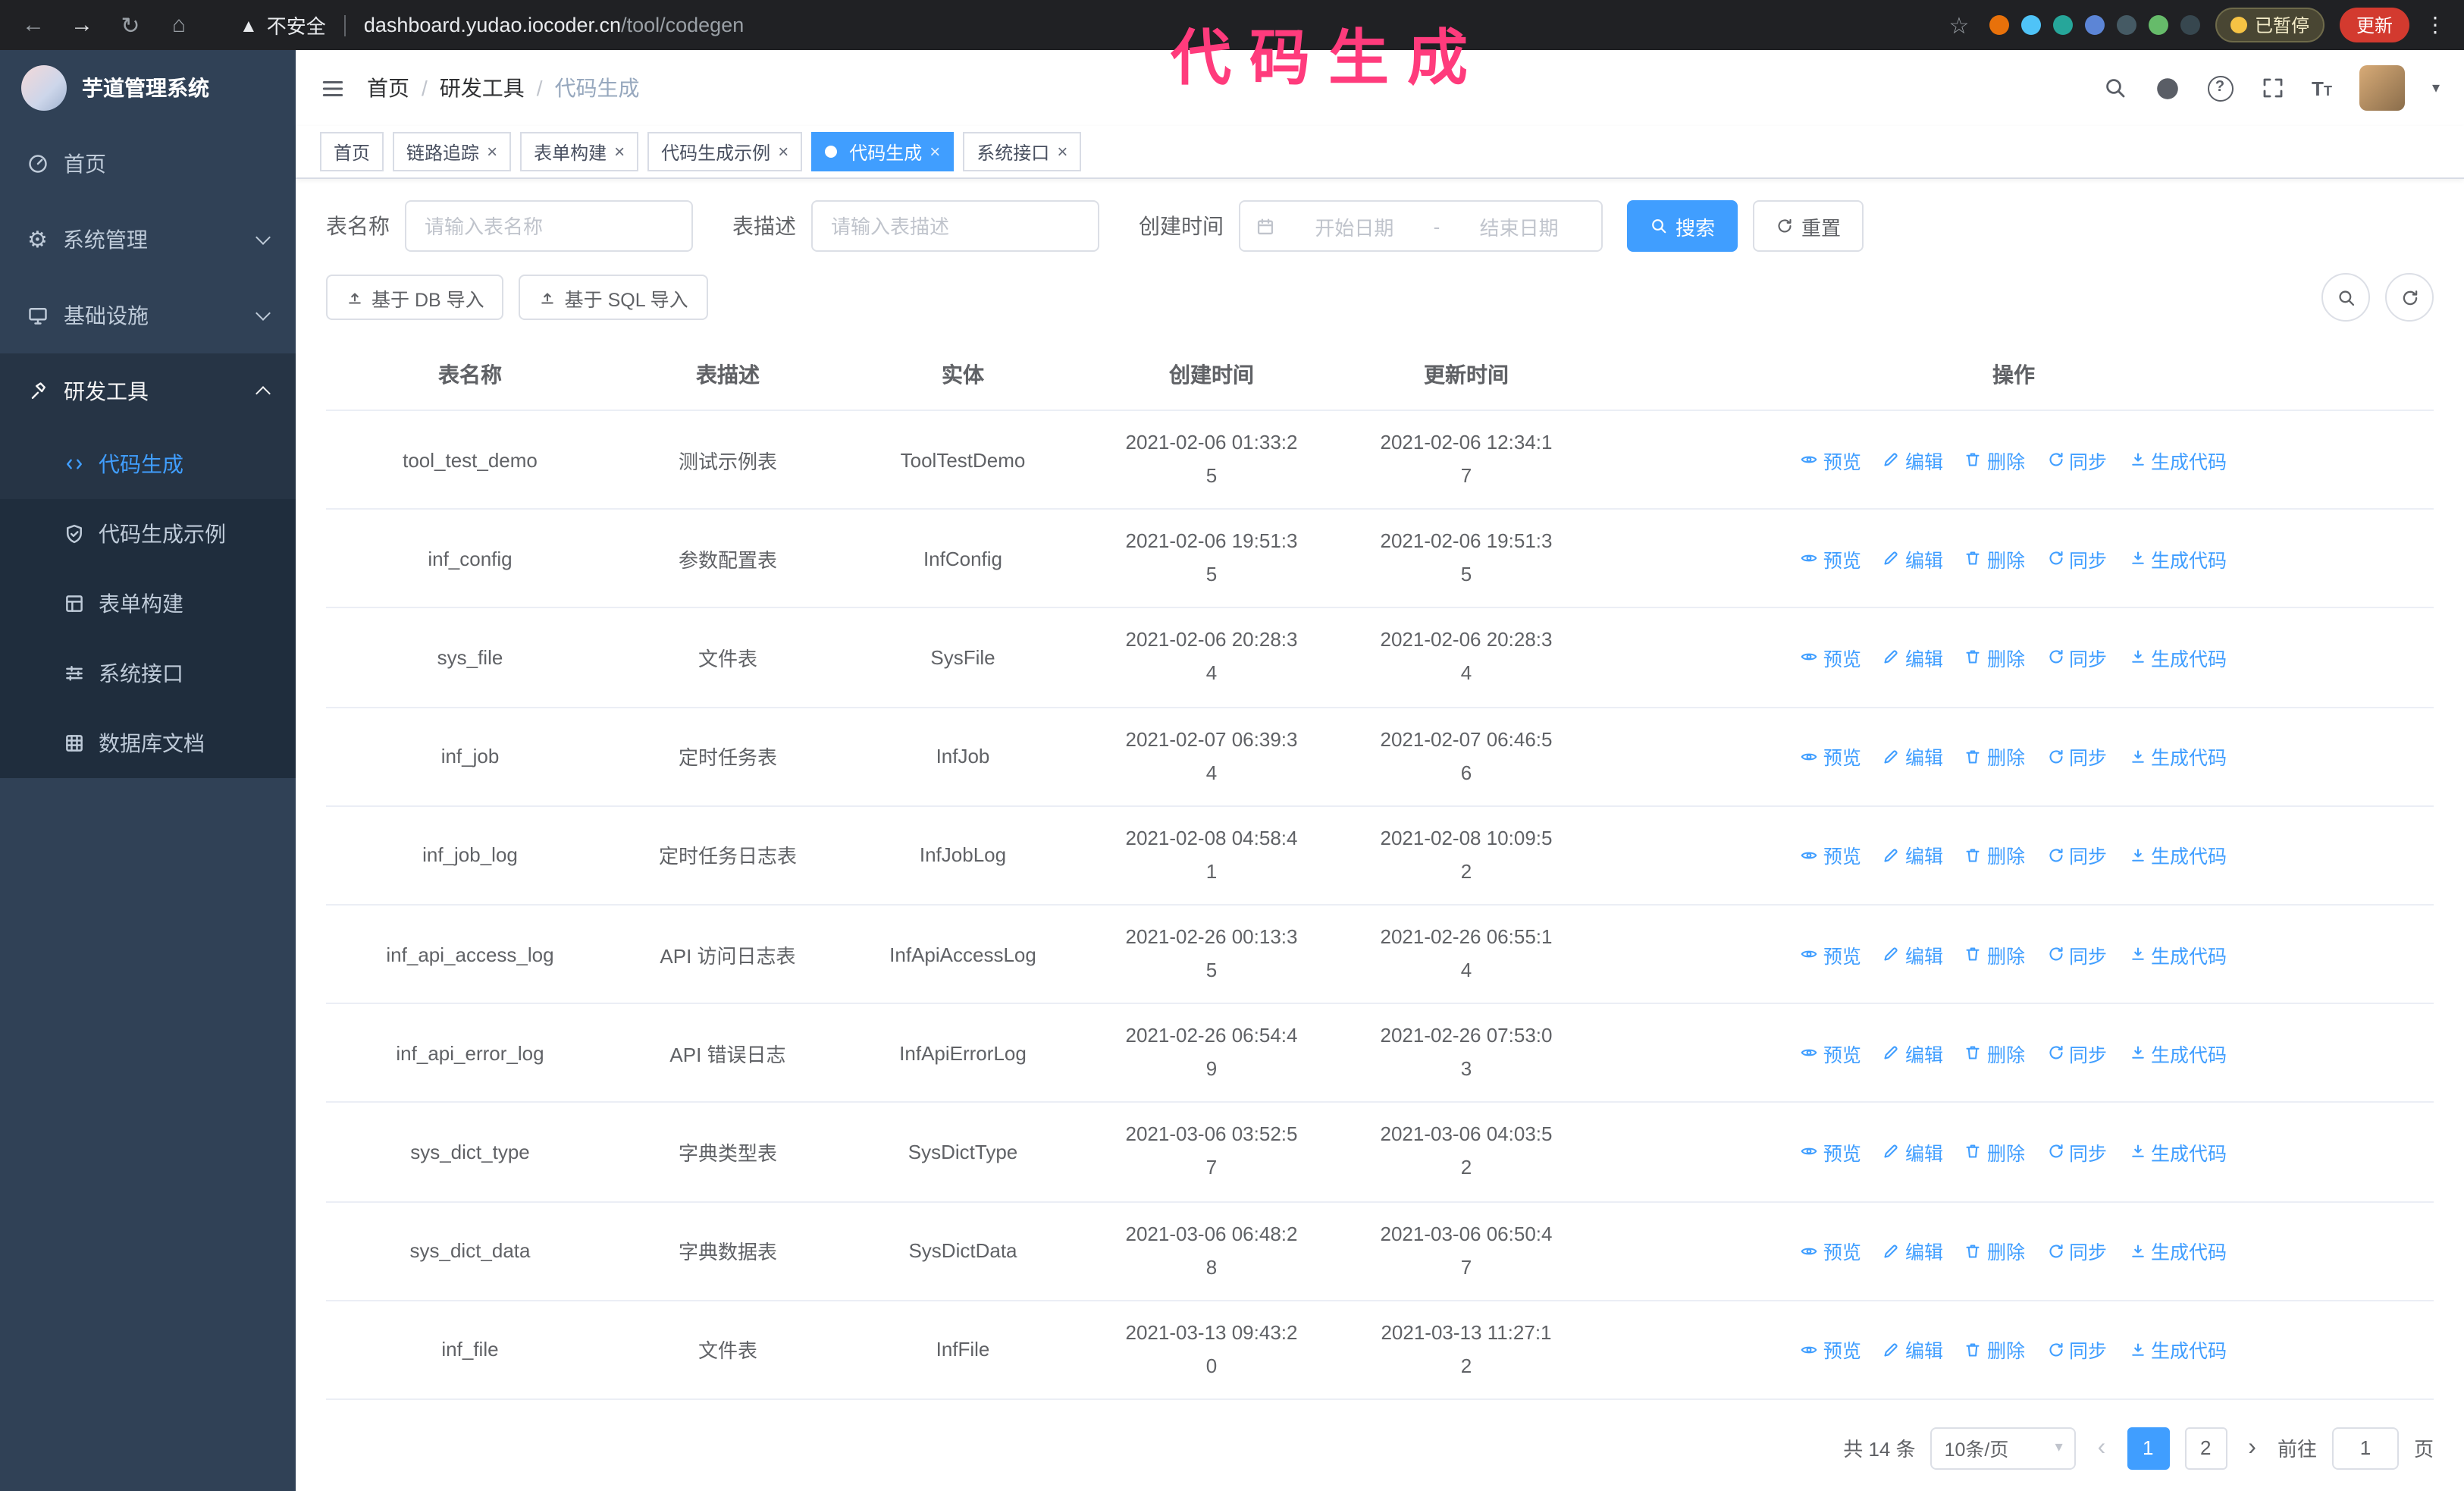 The width and height of the screenshot is (2464, 1491). I want to click on import-db-button: 基于 DB 导入, so click(415, 297).